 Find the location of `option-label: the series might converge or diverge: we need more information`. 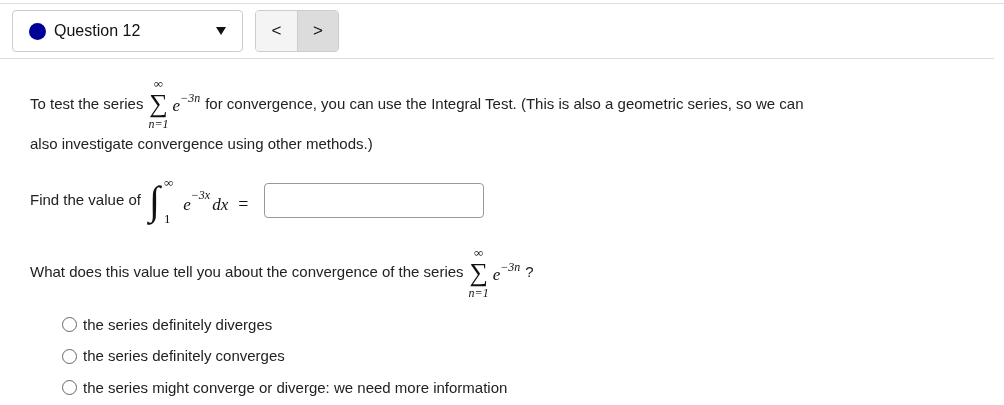

option-label: the series might converge or diverge: we need more information is located at coordinates (295, 387).